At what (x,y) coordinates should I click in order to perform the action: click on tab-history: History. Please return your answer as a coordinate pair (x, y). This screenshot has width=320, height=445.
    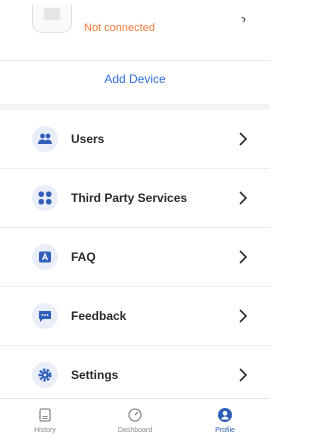
    Looking at the image, I should click on (45, 422).